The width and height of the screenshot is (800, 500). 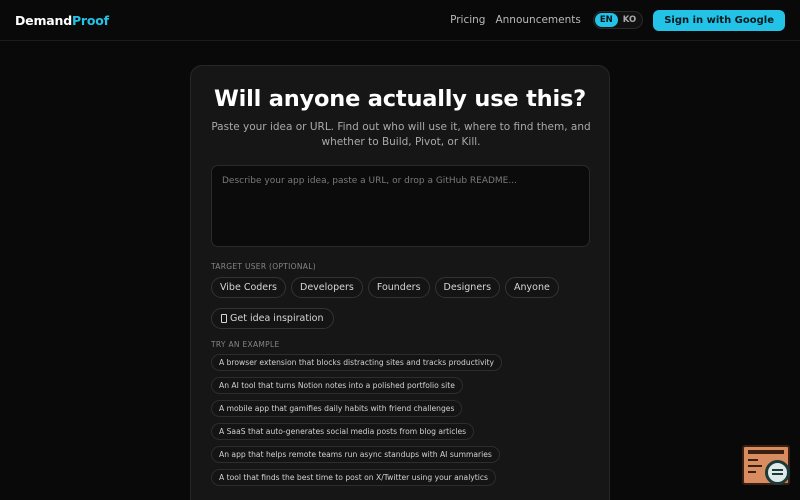 I want to click on examples-label: TRY AN EXAMPLE, so click(x=245, y=344).